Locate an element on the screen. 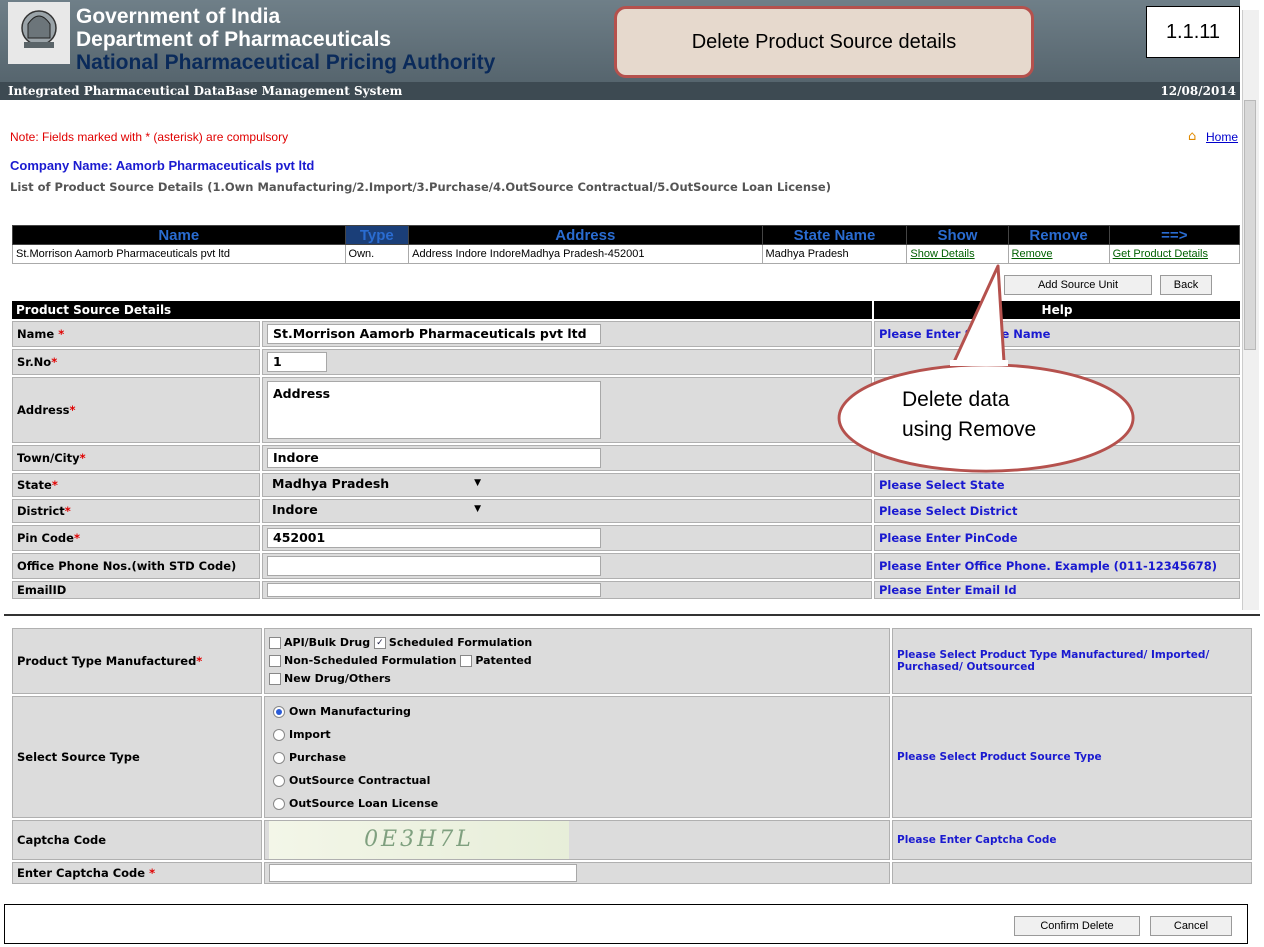 This screenshot has height=947, width=1264. captcha-entry-cell is located at coordinates (577, 873).